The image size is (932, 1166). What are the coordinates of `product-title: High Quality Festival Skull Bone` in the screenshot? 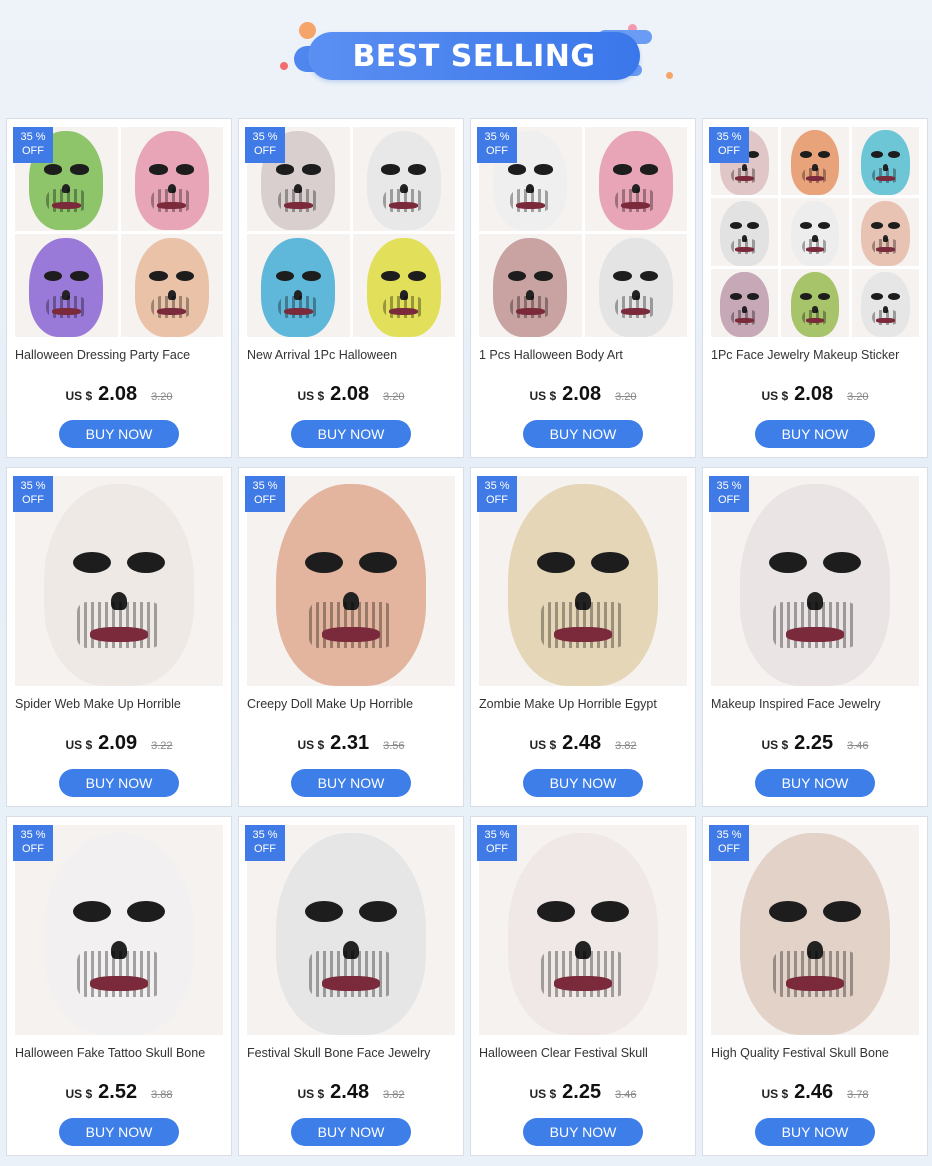 It's located at (816, 1053).